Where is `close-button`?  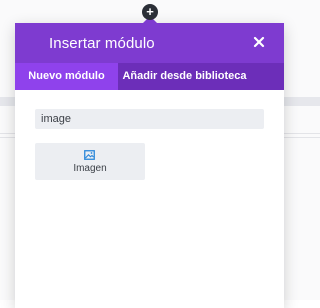 close-button is located at coordinates (259, 42).